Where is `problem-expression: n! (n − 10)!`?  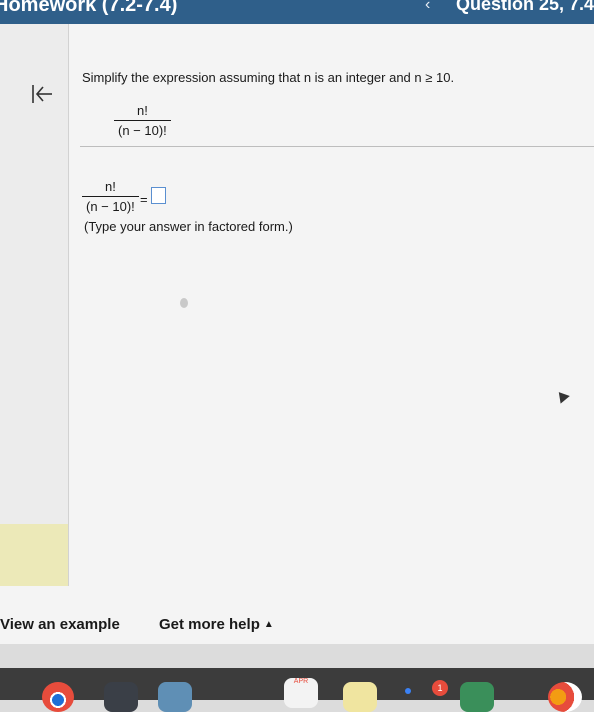 problem-expression: n! (n − 10)! is located at coordinates (142, 120).